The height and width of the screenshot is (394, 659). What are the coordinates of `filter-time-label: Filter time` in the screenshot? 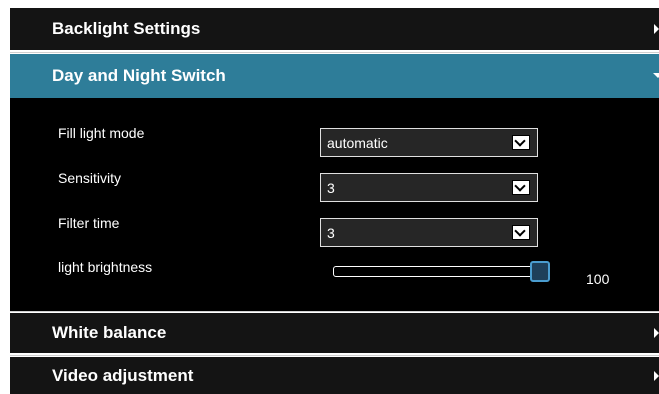 It's located at (89, 223).